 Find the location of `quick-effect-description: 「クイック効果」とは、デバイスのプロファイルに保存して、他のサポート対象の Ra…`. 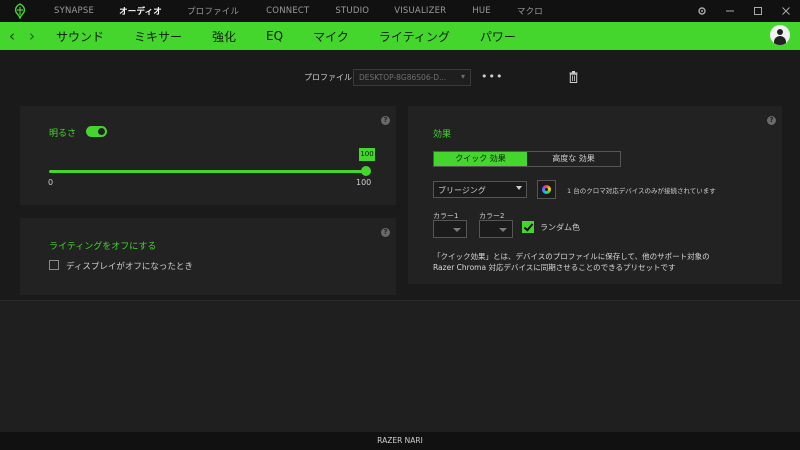

quick-effect-description: 「クイック効果」とは、デバイスのプロファイルに保存して、他のサポート対象の Ra… is located at coordinates (571, 262).